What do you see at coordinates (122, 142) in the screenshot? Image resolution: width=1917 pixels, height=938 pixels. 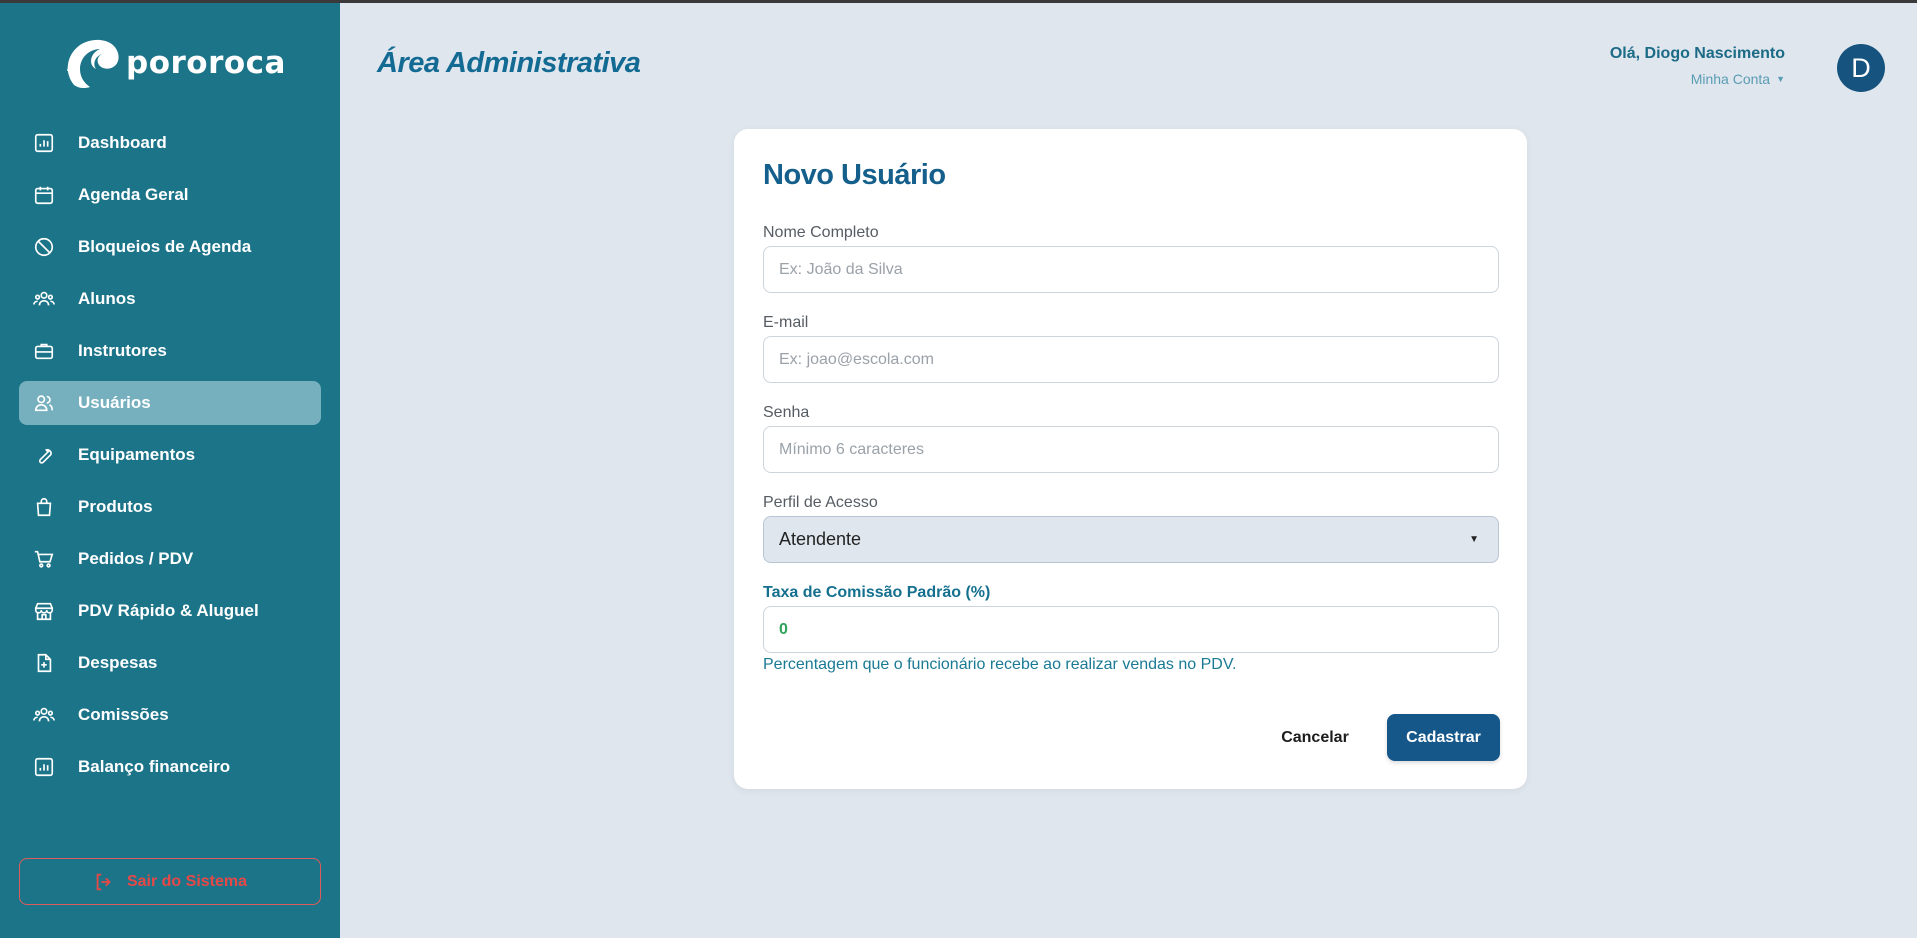 I see `sidebar-item-label: Dashboard` at bounding box center [122, 142].